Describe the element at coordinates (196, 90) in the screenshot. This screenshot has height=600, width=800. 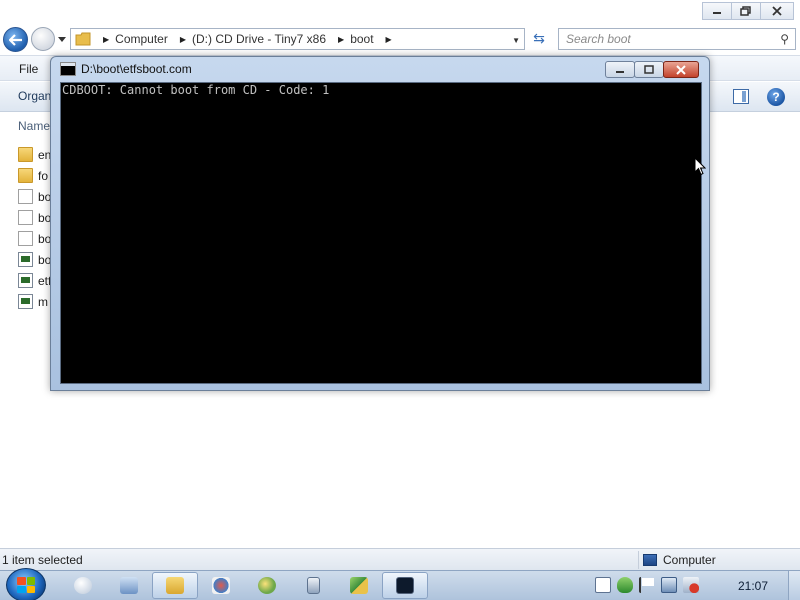
I see `console-output: CDBOOT: Cannot boot from CD - Code: 1` at that location.